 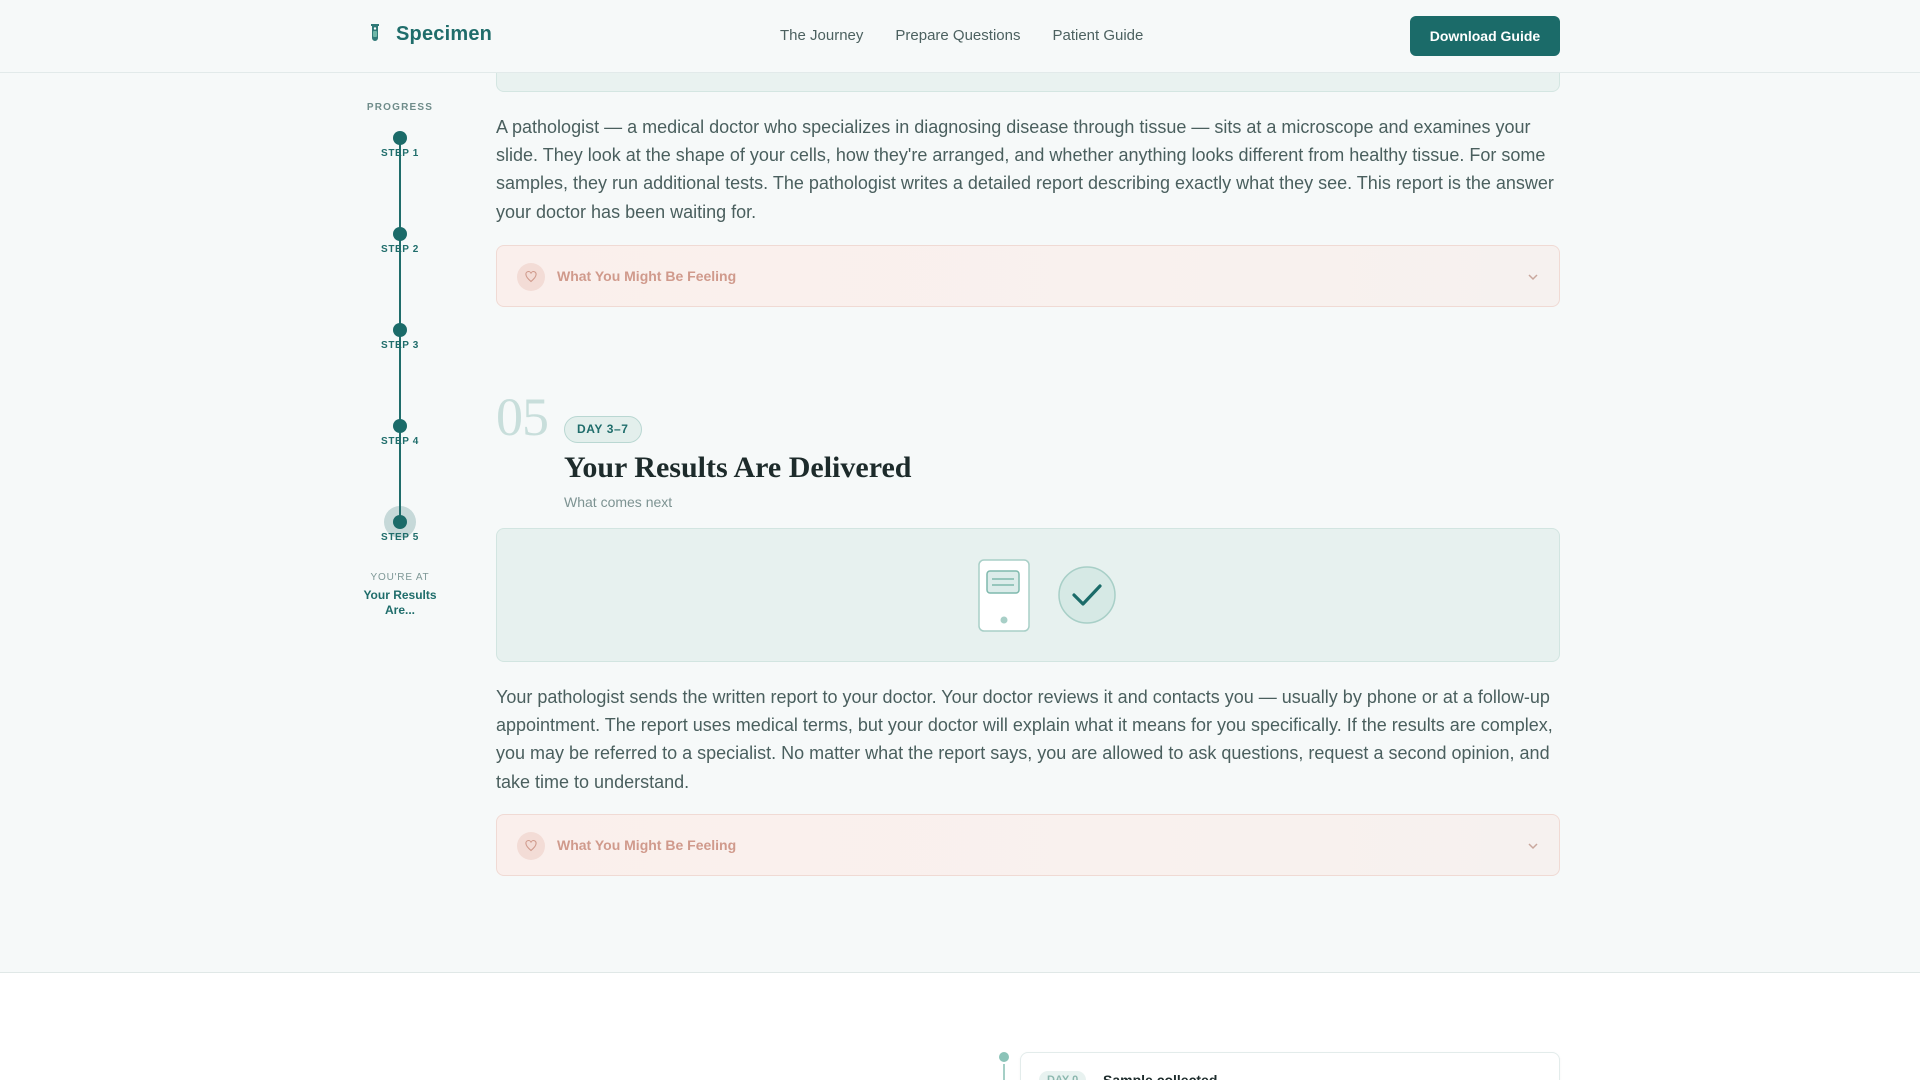 What do you see at coordinates (400, 249) in the screenshot?
I see `step-label: STEP 2` at bounding box center [400, 249].